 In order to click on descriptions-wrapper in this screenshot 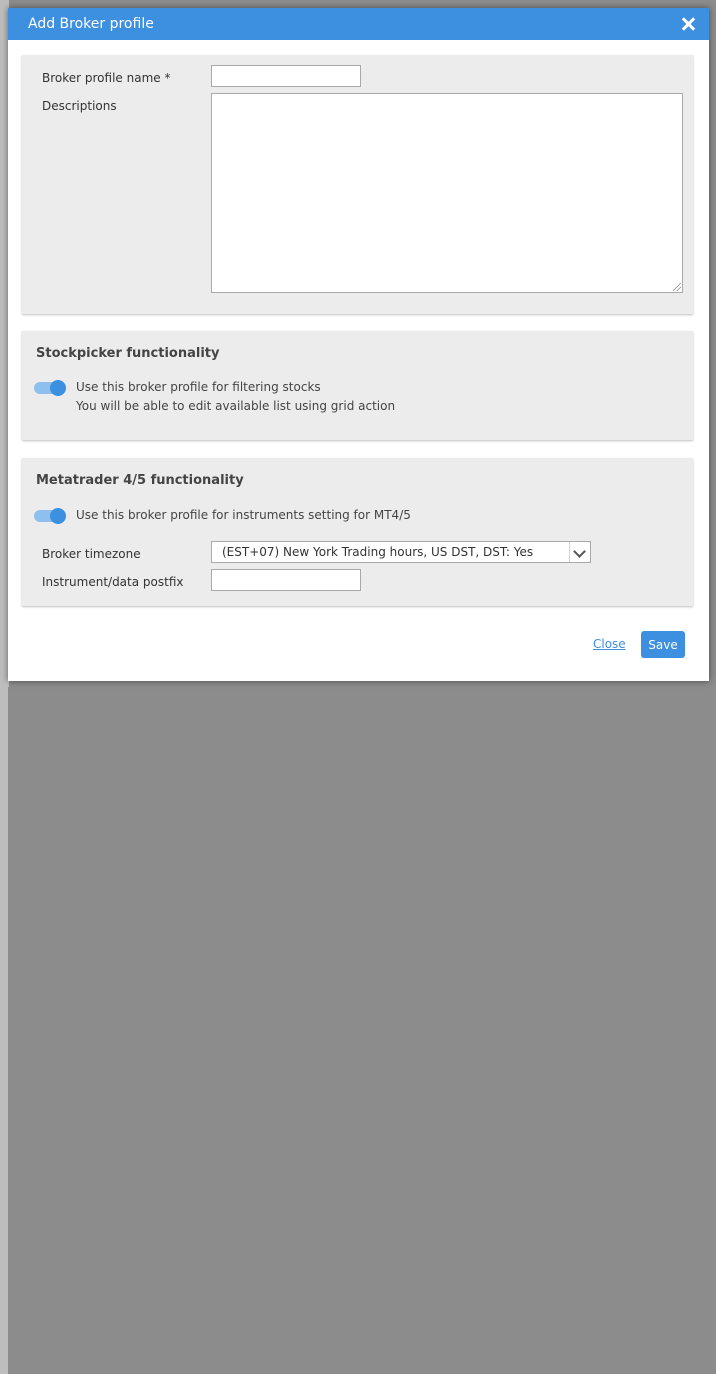, I will do `click(447, 193)`.